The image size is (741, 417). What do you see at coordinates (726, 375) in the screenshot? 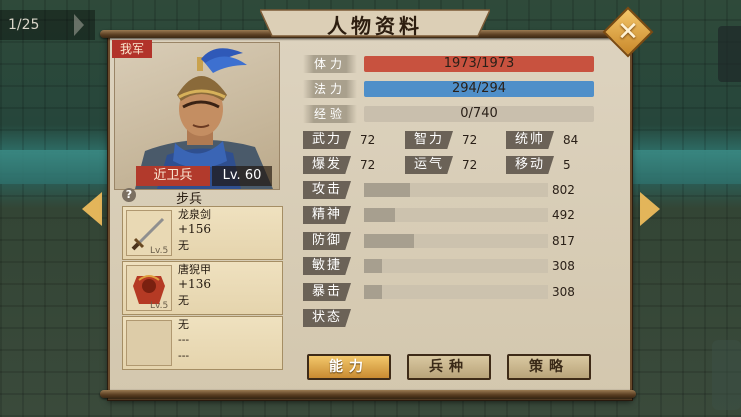
I see `side-tab-bottom` at bounding box center [726, 375].